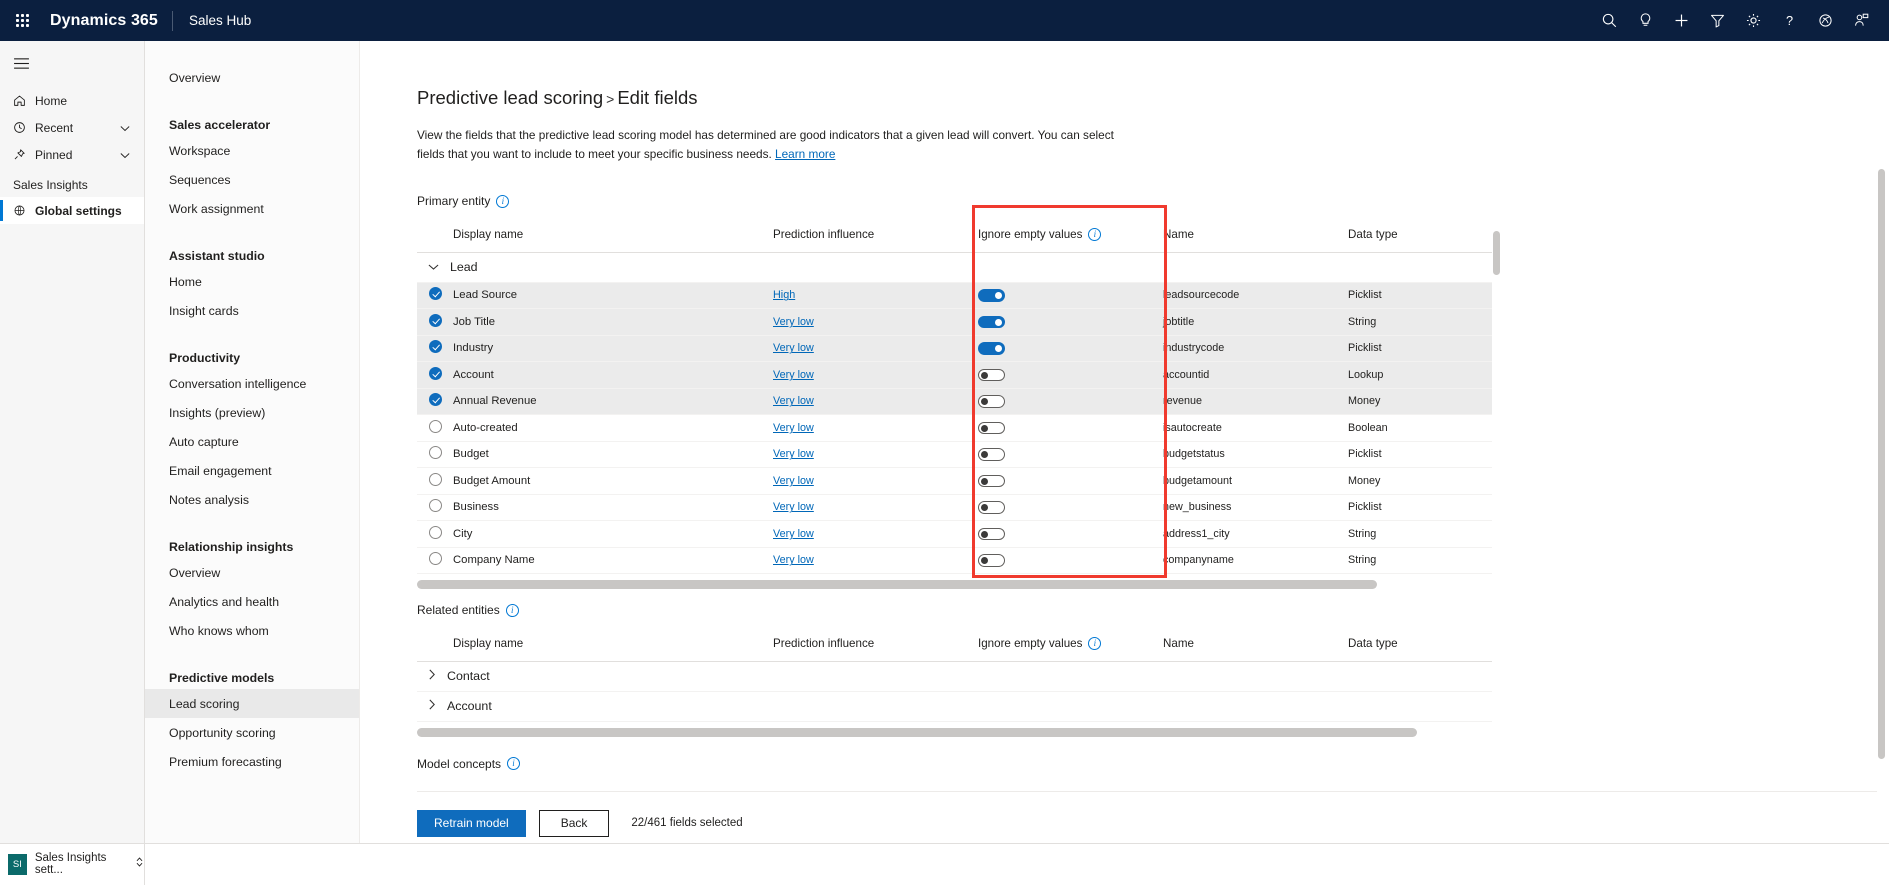 This screenshot has width=1889, height=885. What do you see at coordinates (252, 310) in the screenshot?
I see `nav-link-insight-cards: Insight cards` at bounding box center [252, 310].